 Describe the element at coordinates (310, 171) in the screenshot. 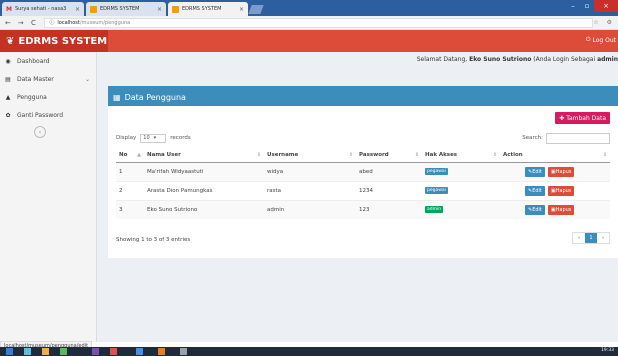

I see `cell-username: widya` at that location.